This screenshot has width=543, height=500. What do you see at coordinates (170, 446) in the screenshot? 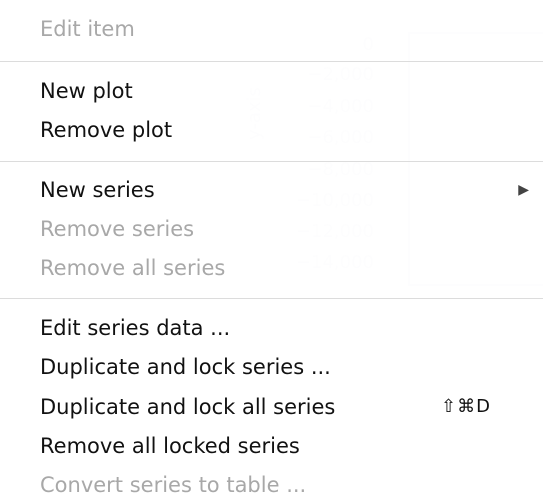
I see `menu-item-label: Remove all locked series` at bounding box center [170, 446].